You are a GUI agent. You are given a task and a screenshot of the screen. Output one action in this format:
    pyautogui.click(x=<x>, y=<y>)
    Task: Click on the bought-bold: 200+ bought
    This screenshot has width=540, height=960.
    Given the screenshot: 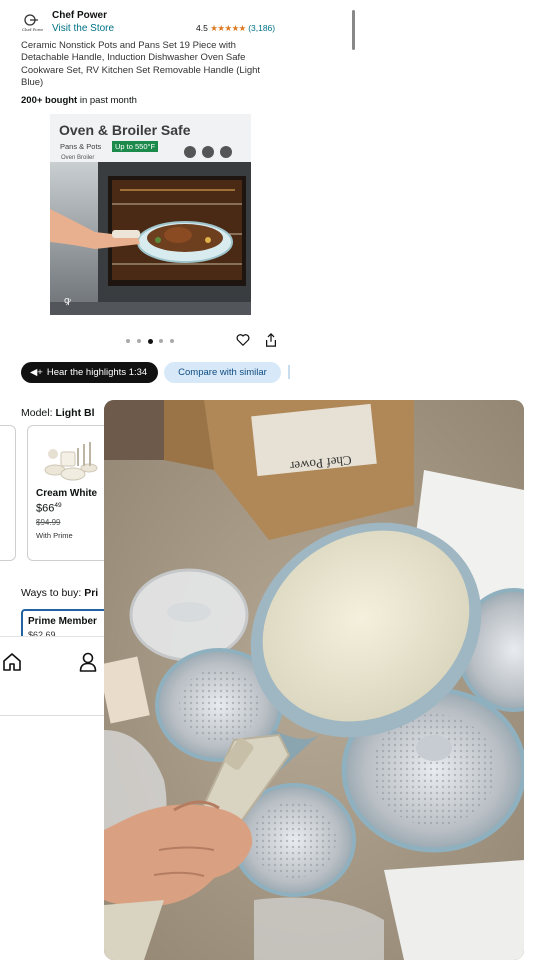 What is the action you would take?
    pyautogui.click(x=49, y=100)
    